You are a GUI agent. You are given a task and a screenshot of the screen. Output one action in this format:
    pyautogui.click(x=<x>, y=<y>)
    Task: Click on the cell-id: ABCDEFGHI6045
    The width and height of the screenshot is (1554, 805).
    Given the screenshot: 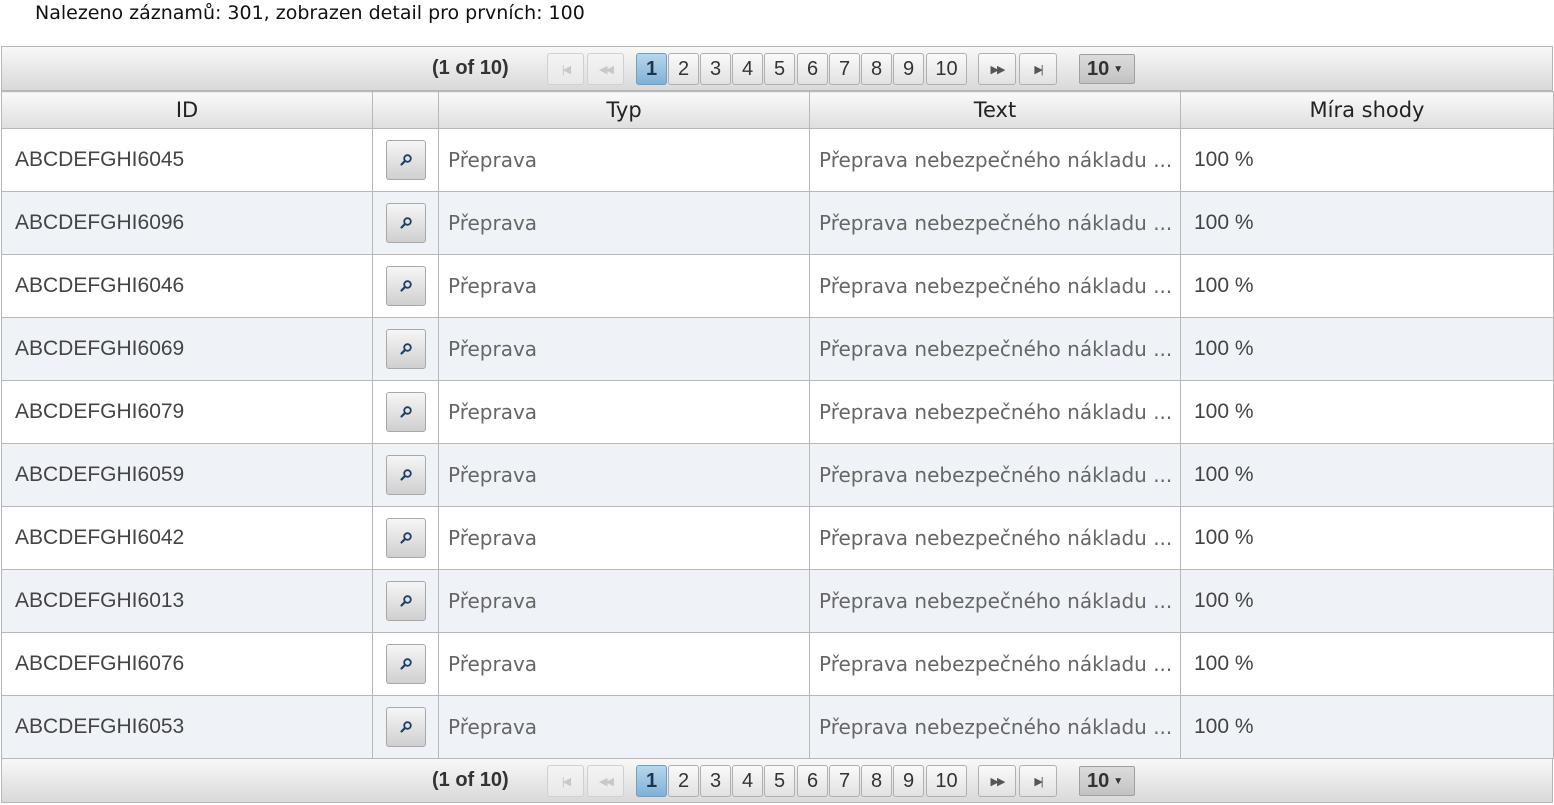 What is the action you would take?
    pyautogui.click(x=187, y=160)
    